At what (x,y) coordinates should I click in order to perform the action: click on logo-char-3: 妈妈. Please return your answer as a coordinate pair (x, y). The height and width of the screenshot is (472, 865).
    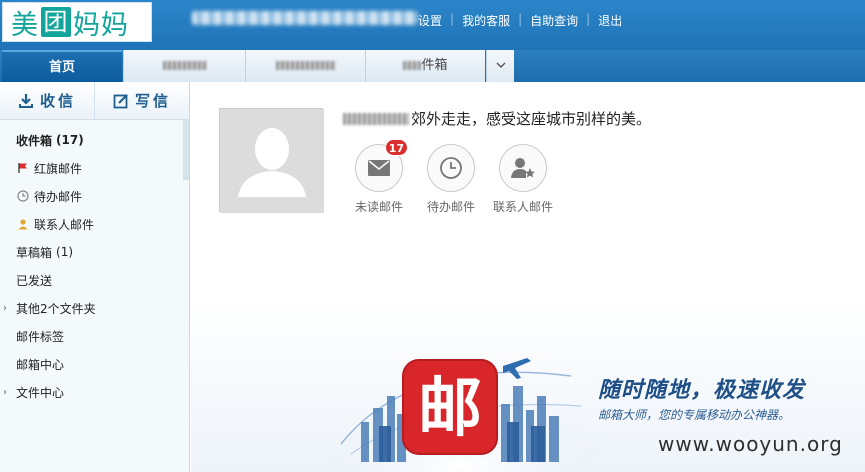
    Looking at the image, I should click on (101, 25).